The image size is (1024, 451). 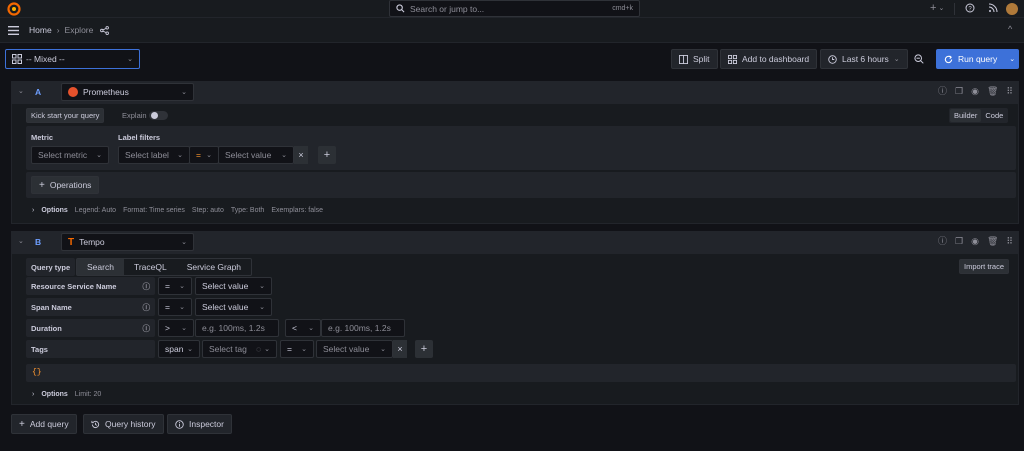 What do you see at coordinates (45, 59) in the screenshot?
I see `datasource-selected: -- Mixed --` at bounding box center [45, 59].